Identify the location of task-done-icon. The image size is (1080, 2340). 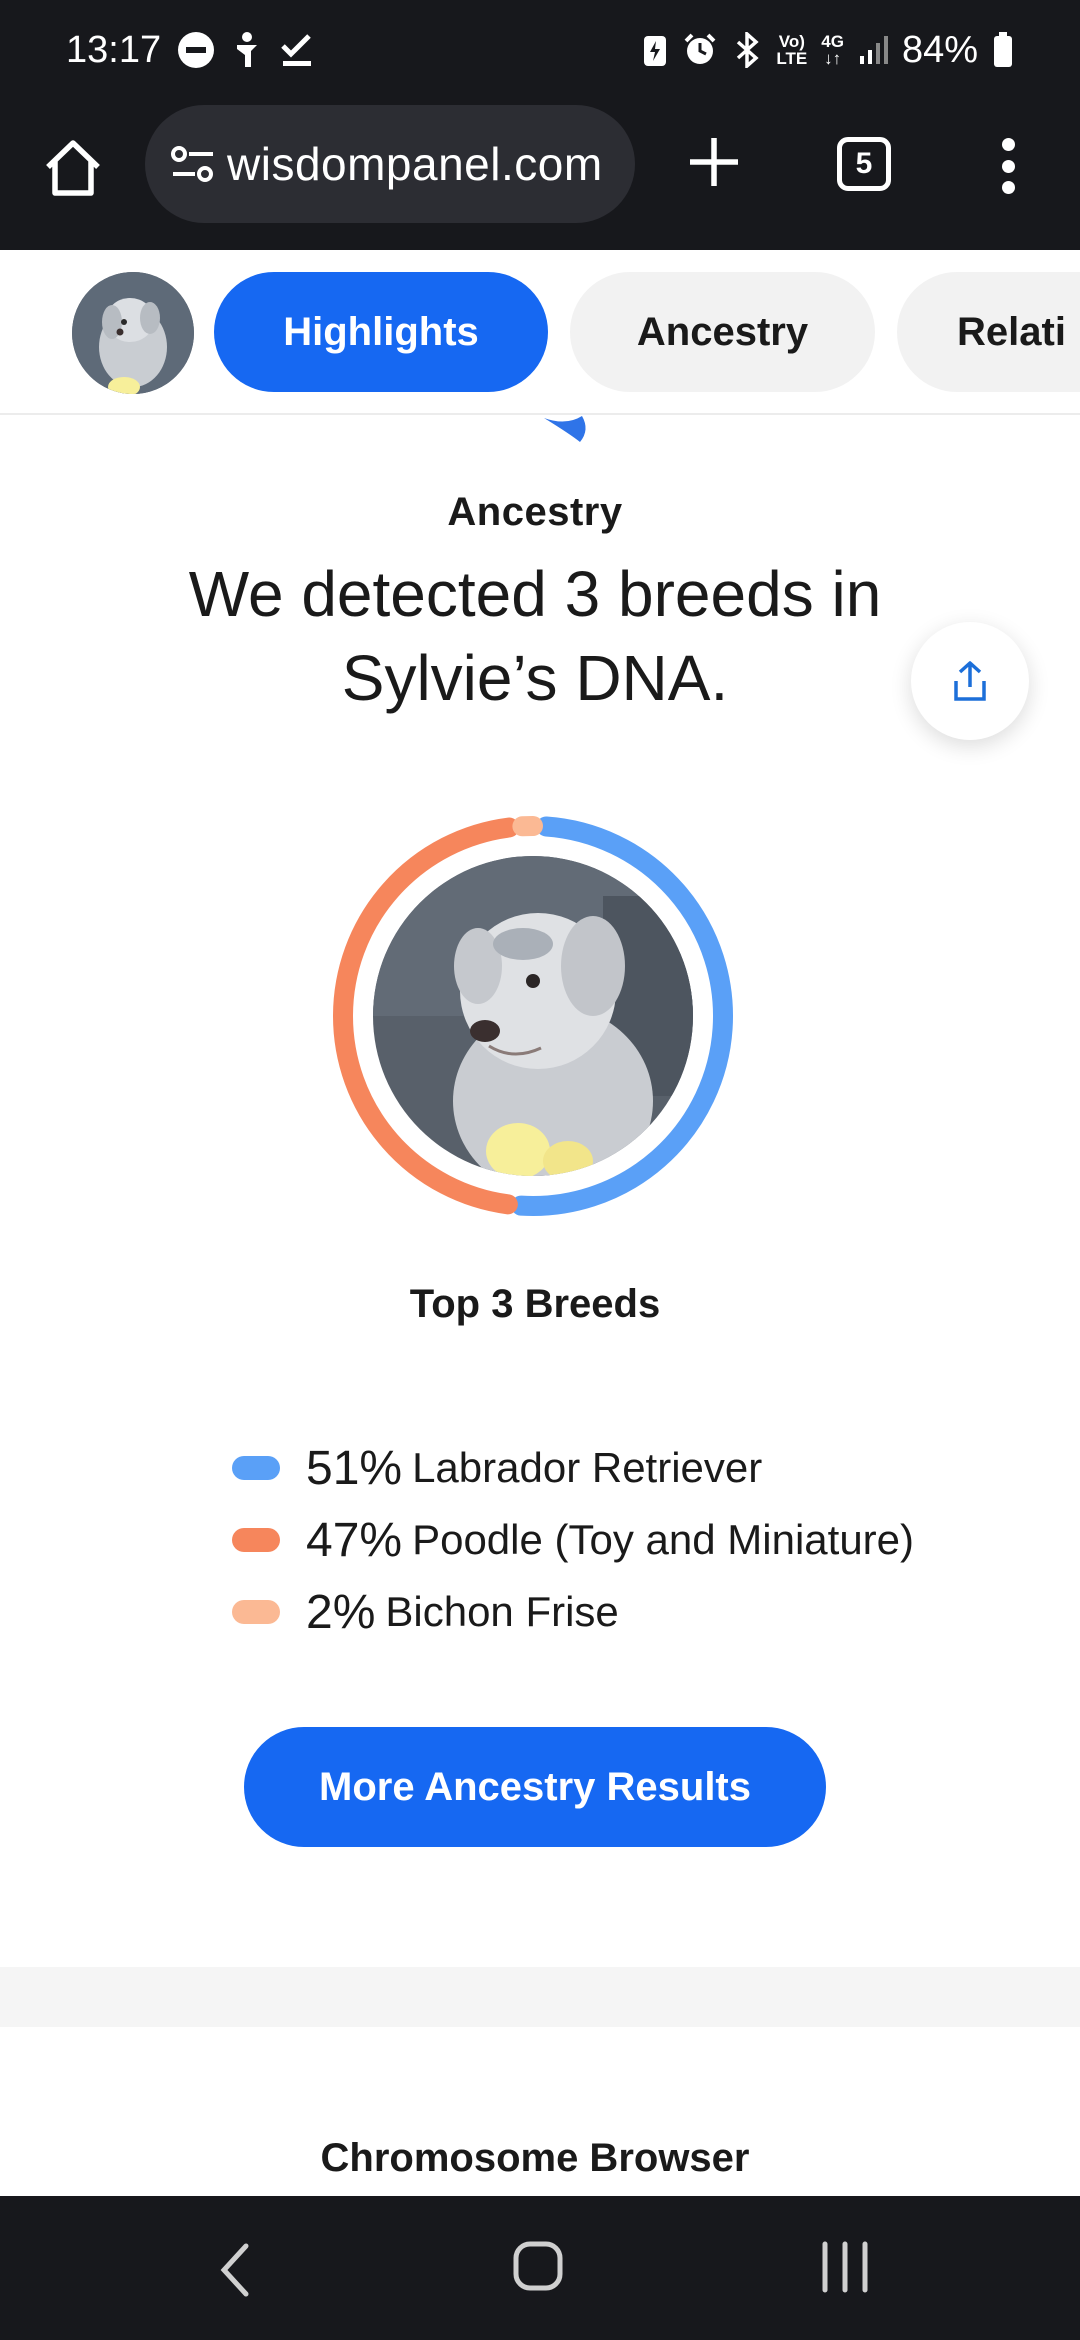
(297, 50).